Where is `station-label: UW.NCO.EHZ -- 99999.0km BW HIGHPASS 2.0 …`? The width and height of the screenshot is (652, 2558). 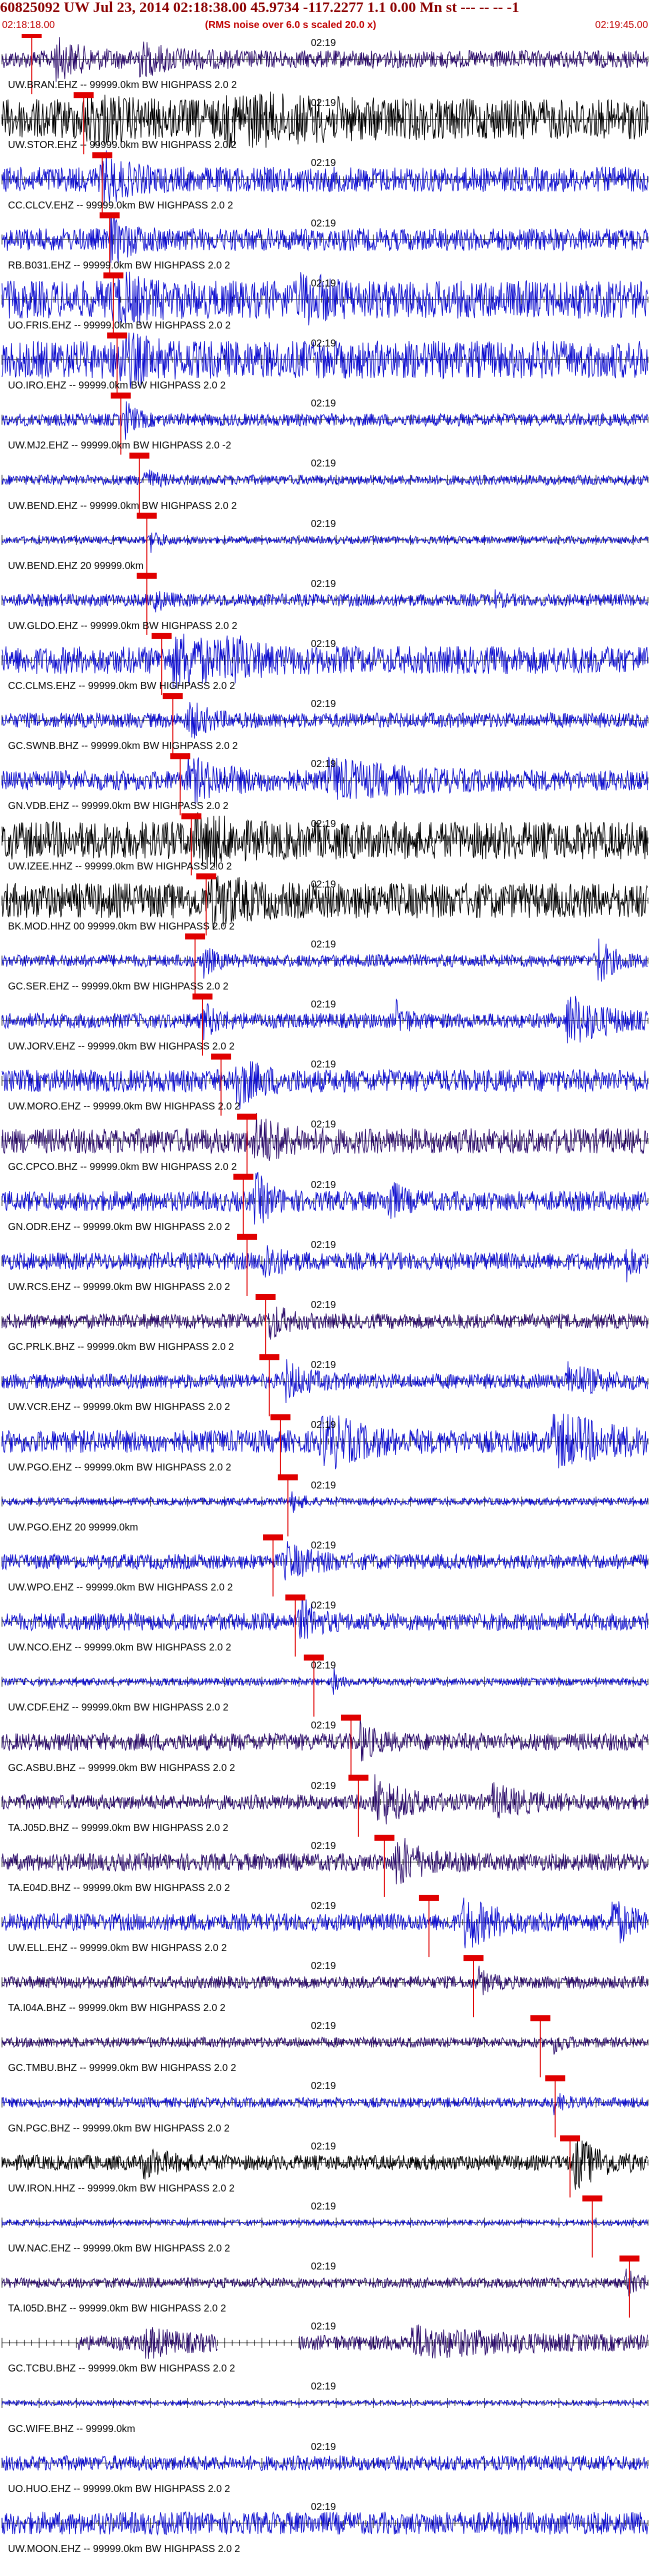 station-label: UW.NCO.EHZ -- 99999.0km BW HIGHPASS 2.0 … is located at coordinates (120, 1648).